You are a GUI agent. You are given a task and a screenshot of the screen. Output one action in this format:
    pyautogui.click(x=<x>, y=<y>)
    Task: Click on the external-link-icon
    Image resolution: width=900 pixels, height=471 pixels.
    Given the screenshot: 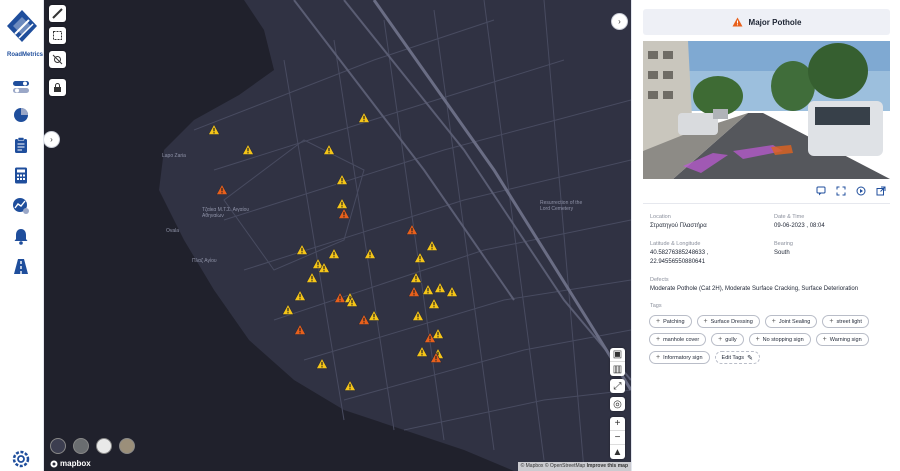 What is the action you would take?
    pyautogui.click(x=881, y=191)
    